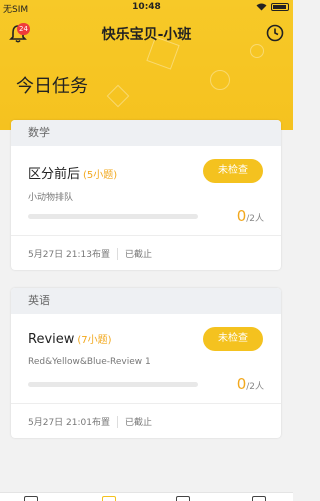 The height and width of the screenshot is (501, 320). I want to click on question-count: (7小题), so click(94, 340).